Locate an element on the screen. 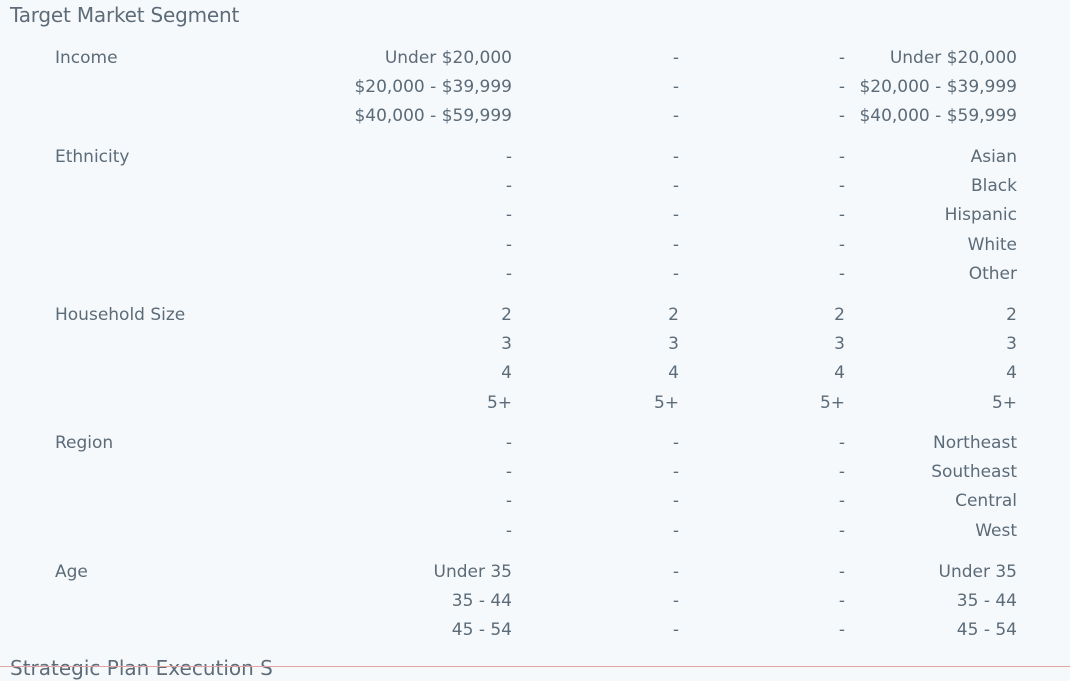 This screenshot has height=681, width=1070. table-row: Under $20,000 - - Under $20,000 is located at coordinates (535, 58).